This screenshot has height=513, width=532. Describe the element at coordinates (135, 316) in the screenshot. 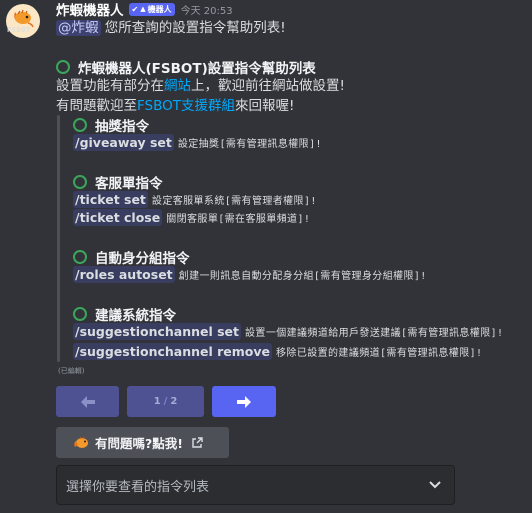

I see `section-title-text: 建議系統指令` at that location.